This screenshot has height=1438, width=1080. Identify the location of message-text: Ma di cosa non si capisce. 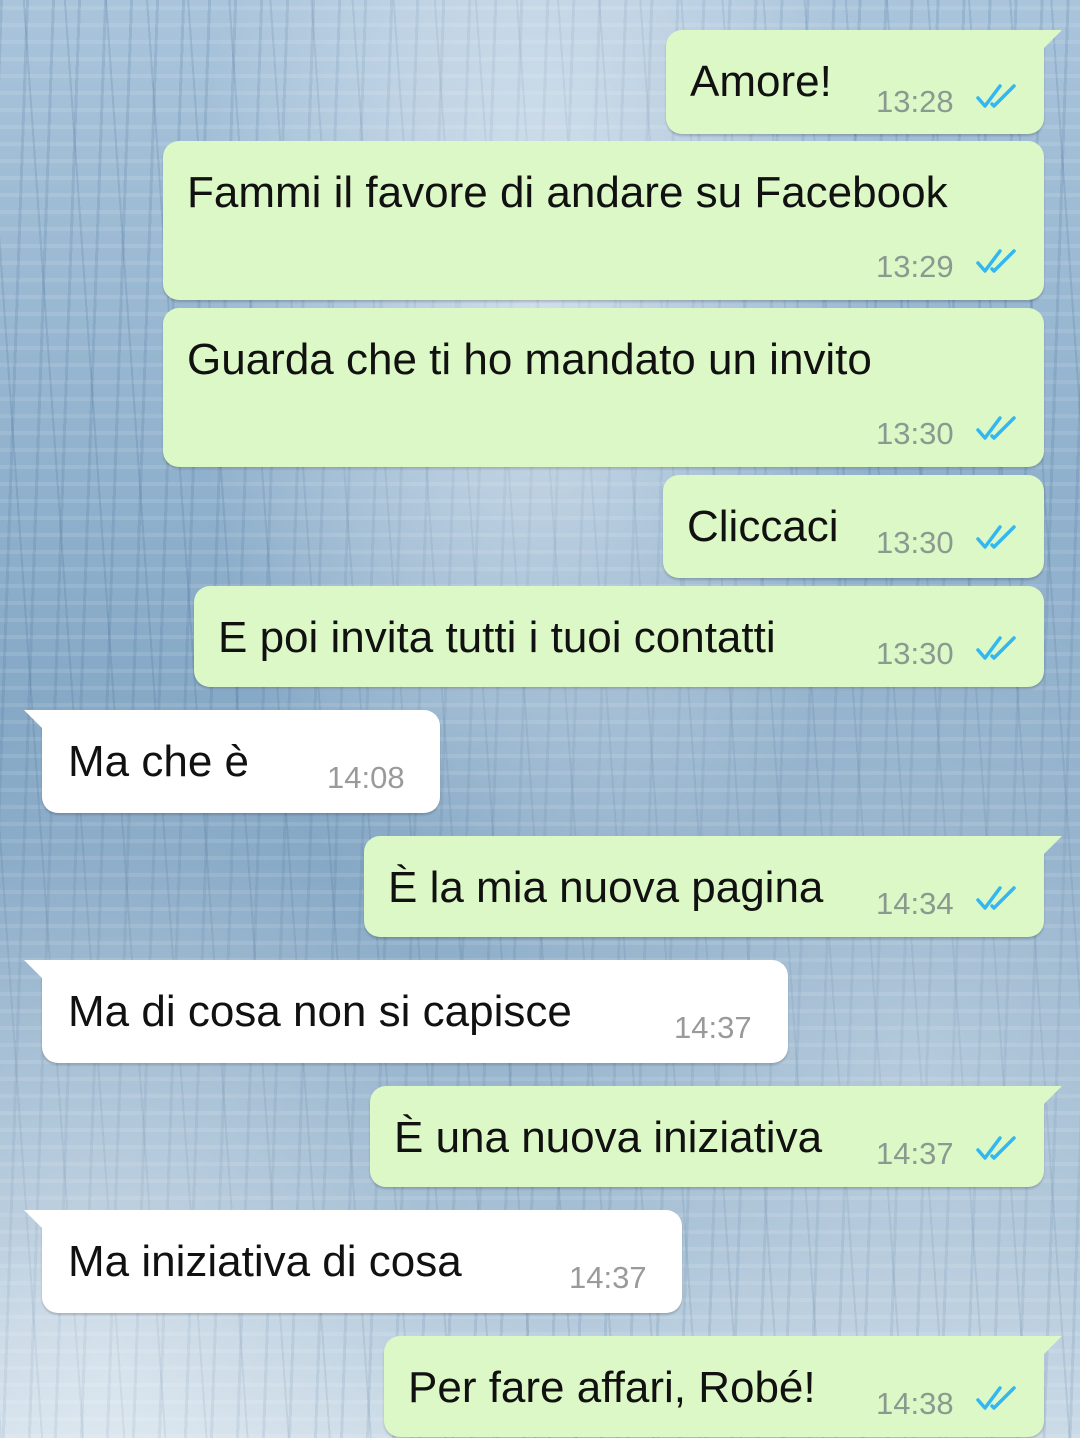
(320, 1011).